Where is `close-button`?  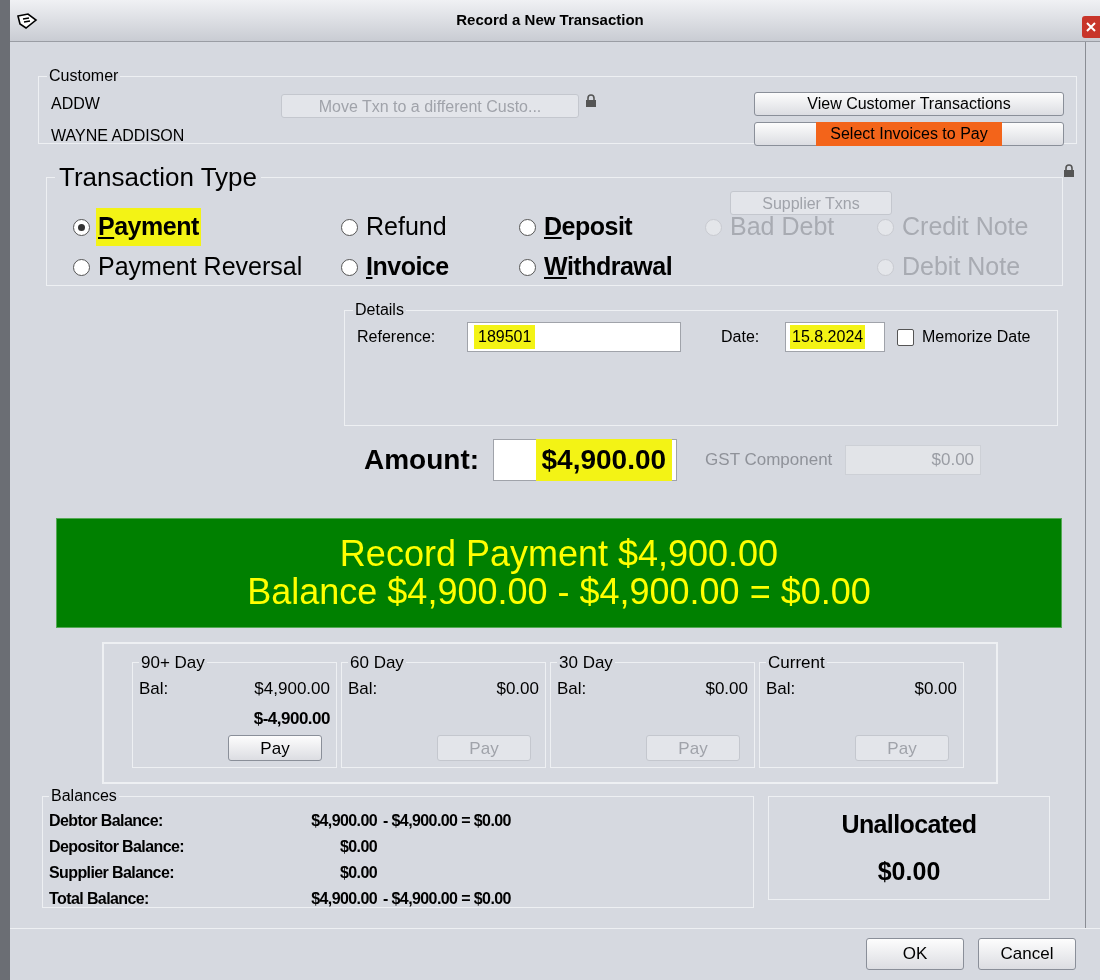 close-button is located at coordinates (1091, 27).